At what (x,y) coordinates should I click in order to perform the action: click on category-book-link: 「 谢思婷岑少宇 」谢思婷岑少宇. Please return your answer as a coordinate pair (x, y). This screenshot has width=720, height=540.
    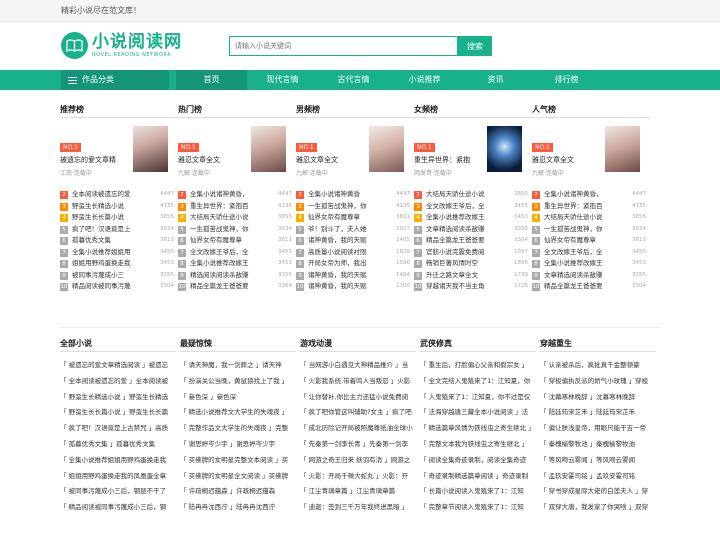
    Looking at the image, I should click on (238, 445).